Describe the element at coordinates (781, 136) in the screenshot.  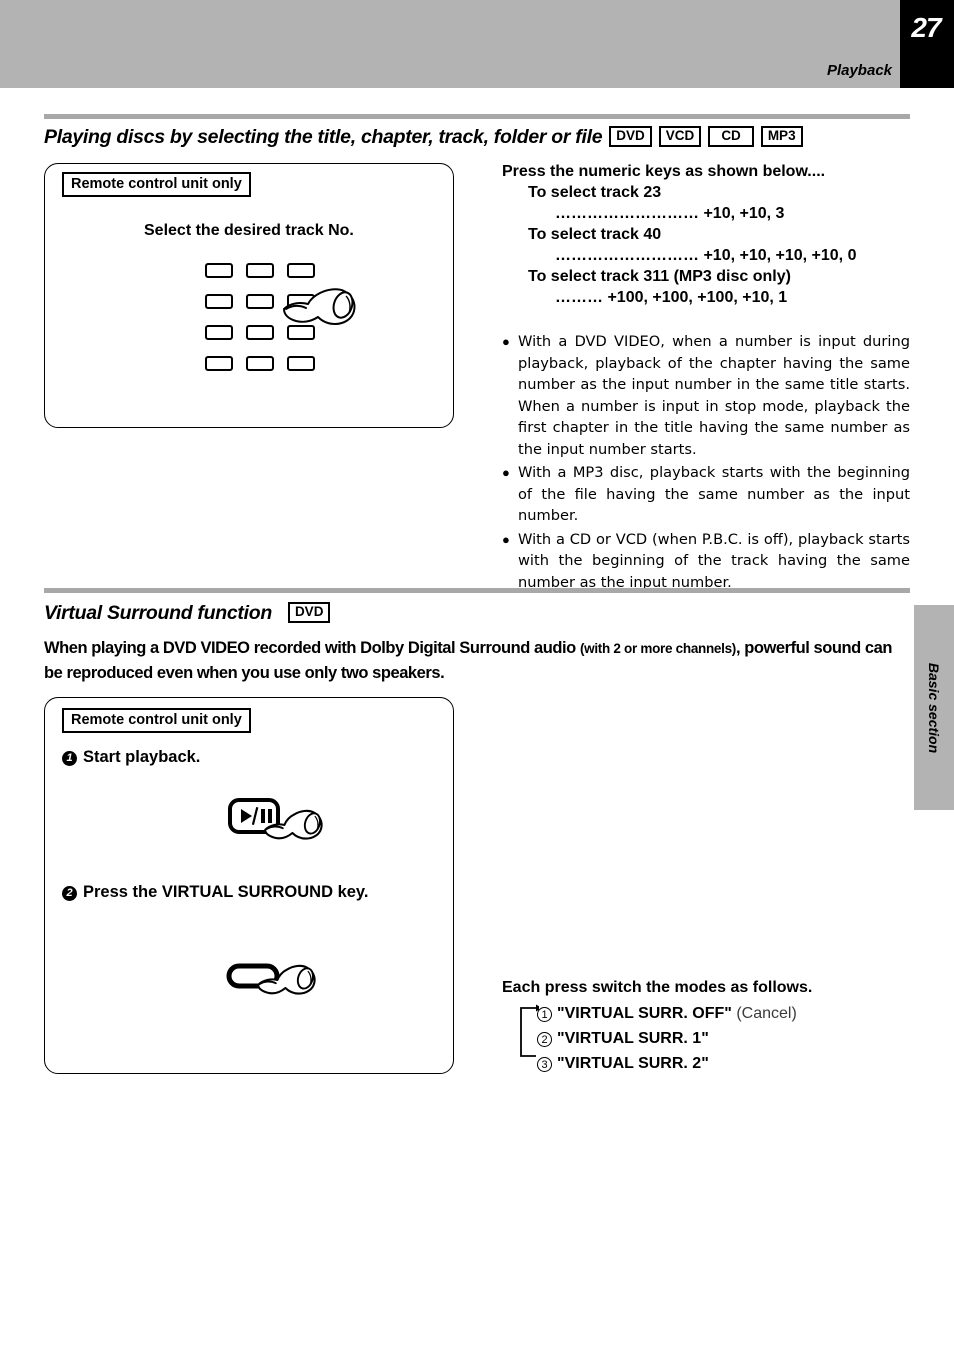
I see `badge-mp3: MP3` at that location.